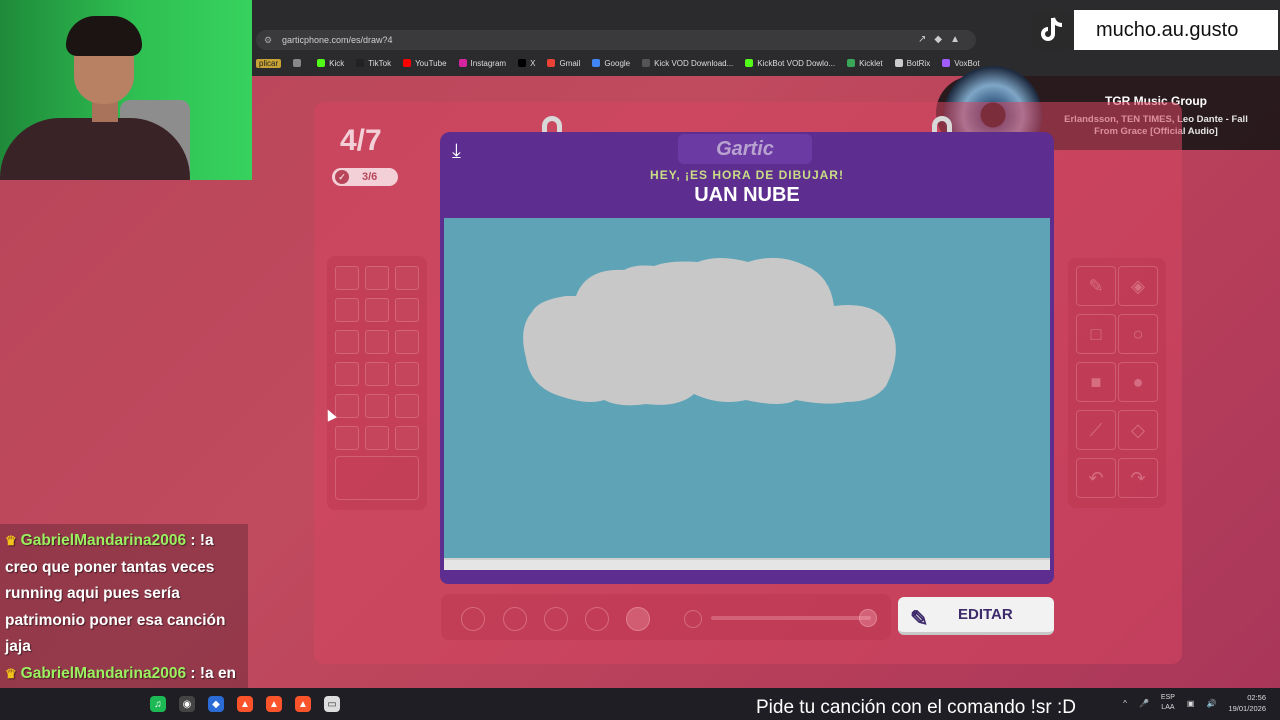 Image resolution: width=1280 pixels, height=720 pixels. What do you see at coordinates (370, 177) in the screenshot?
I see `done-count: 3/6` at bounding box center [370, 177].